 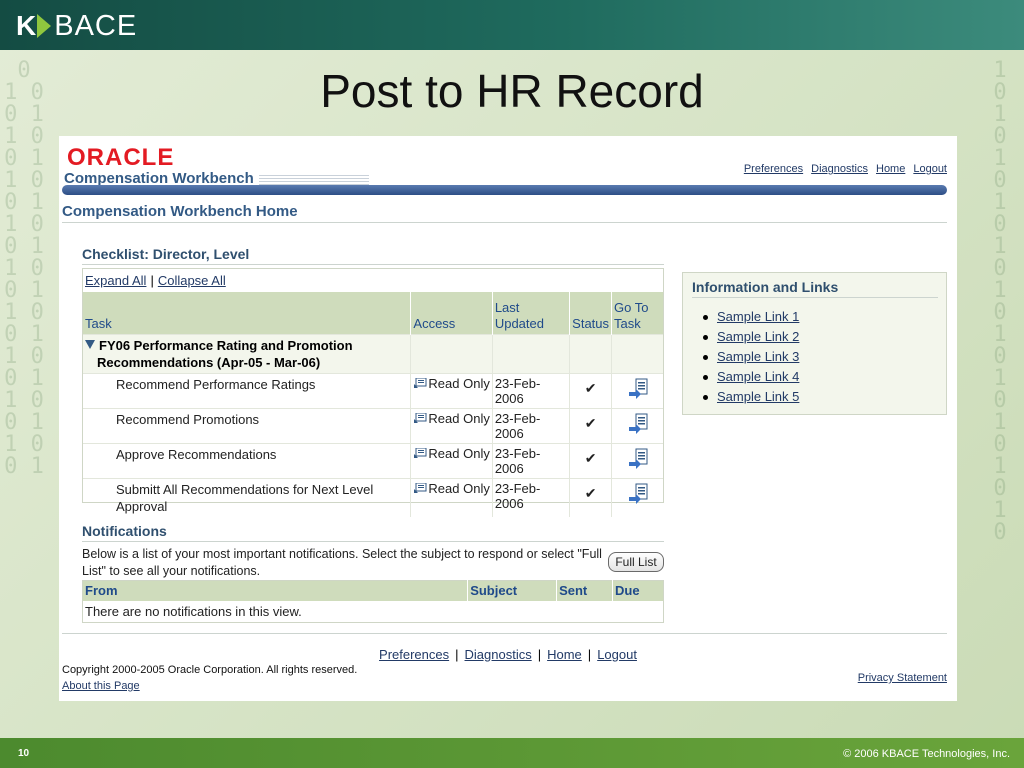 What do you see at coordinates (631, 307) in the screenshot?
I see `goto-line1: Go To` at bounding box center [631, 307].